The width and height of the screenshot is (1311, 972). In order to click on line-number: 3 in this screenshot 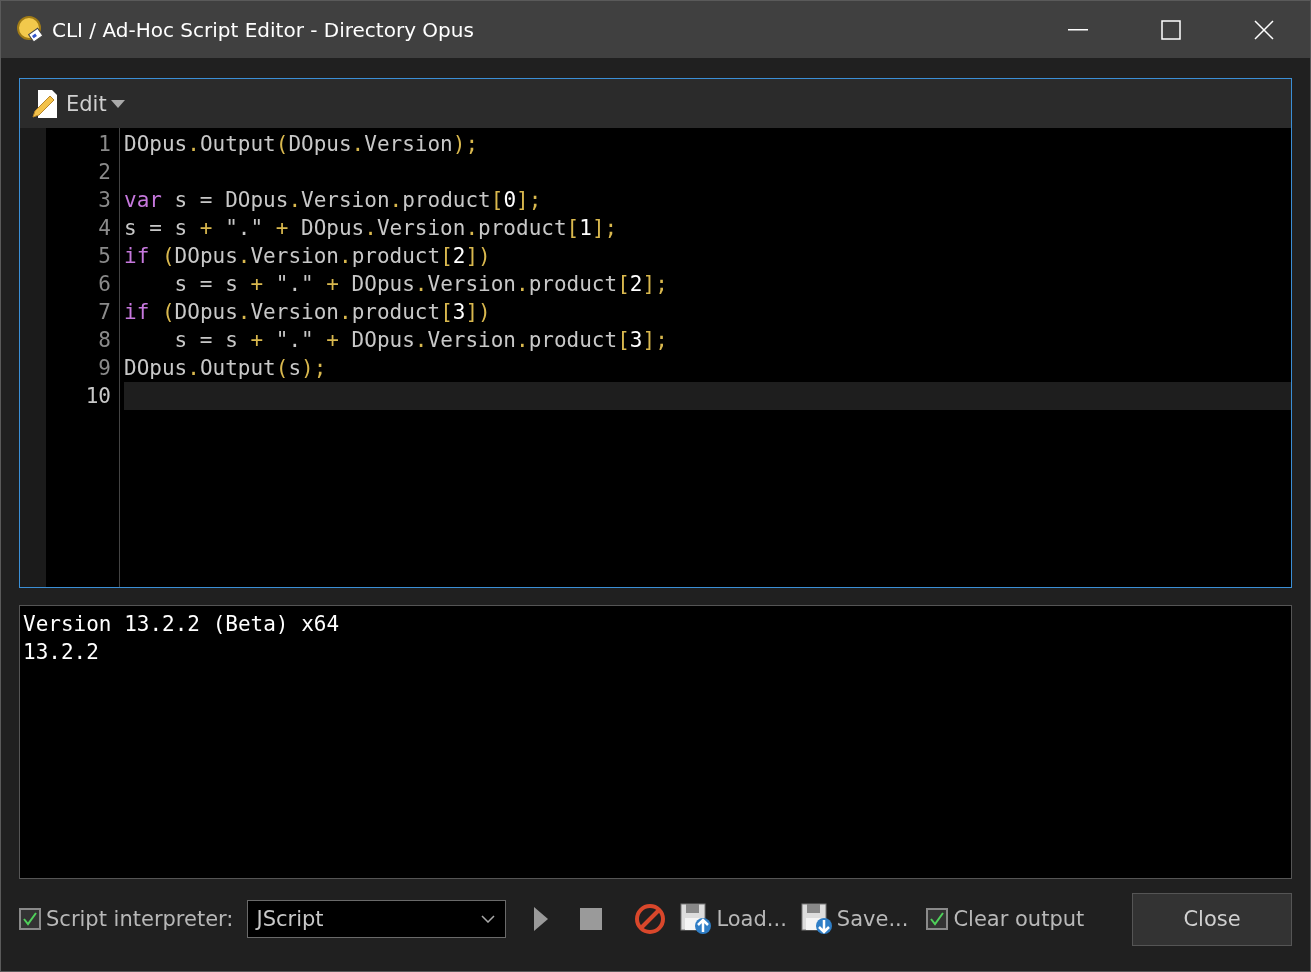, I will do `click(104, 200)`.